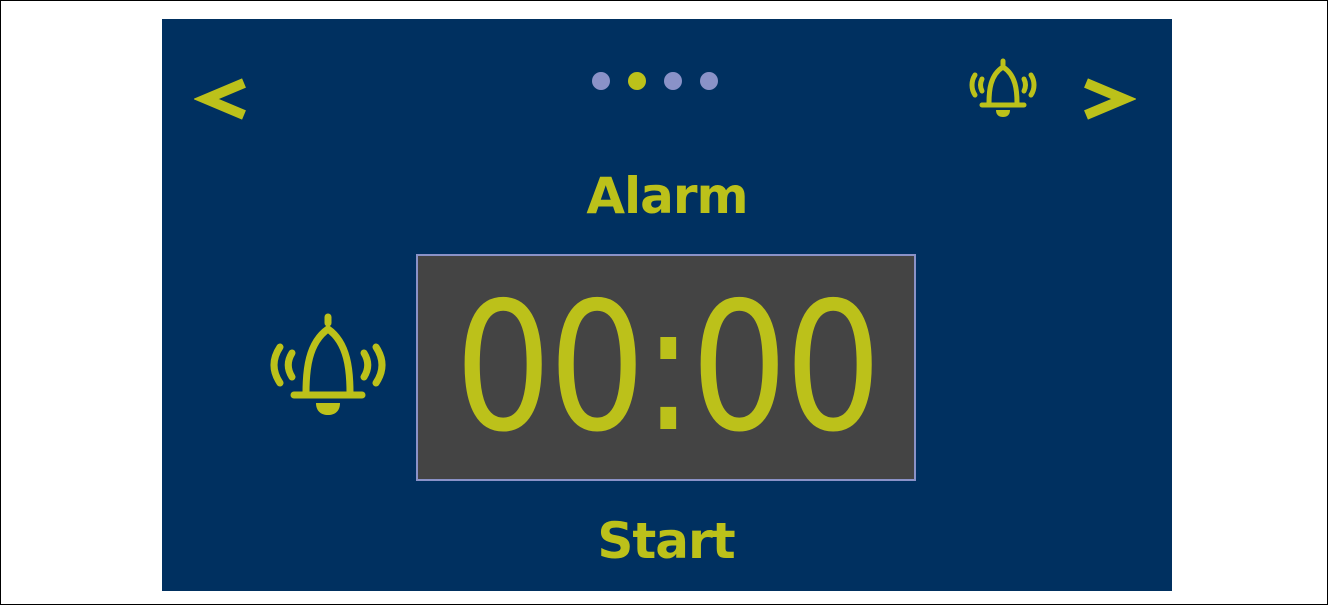 The height and width of the screenshot is (605, 1328). I want to click on next-page-button, so click(1106, 99).